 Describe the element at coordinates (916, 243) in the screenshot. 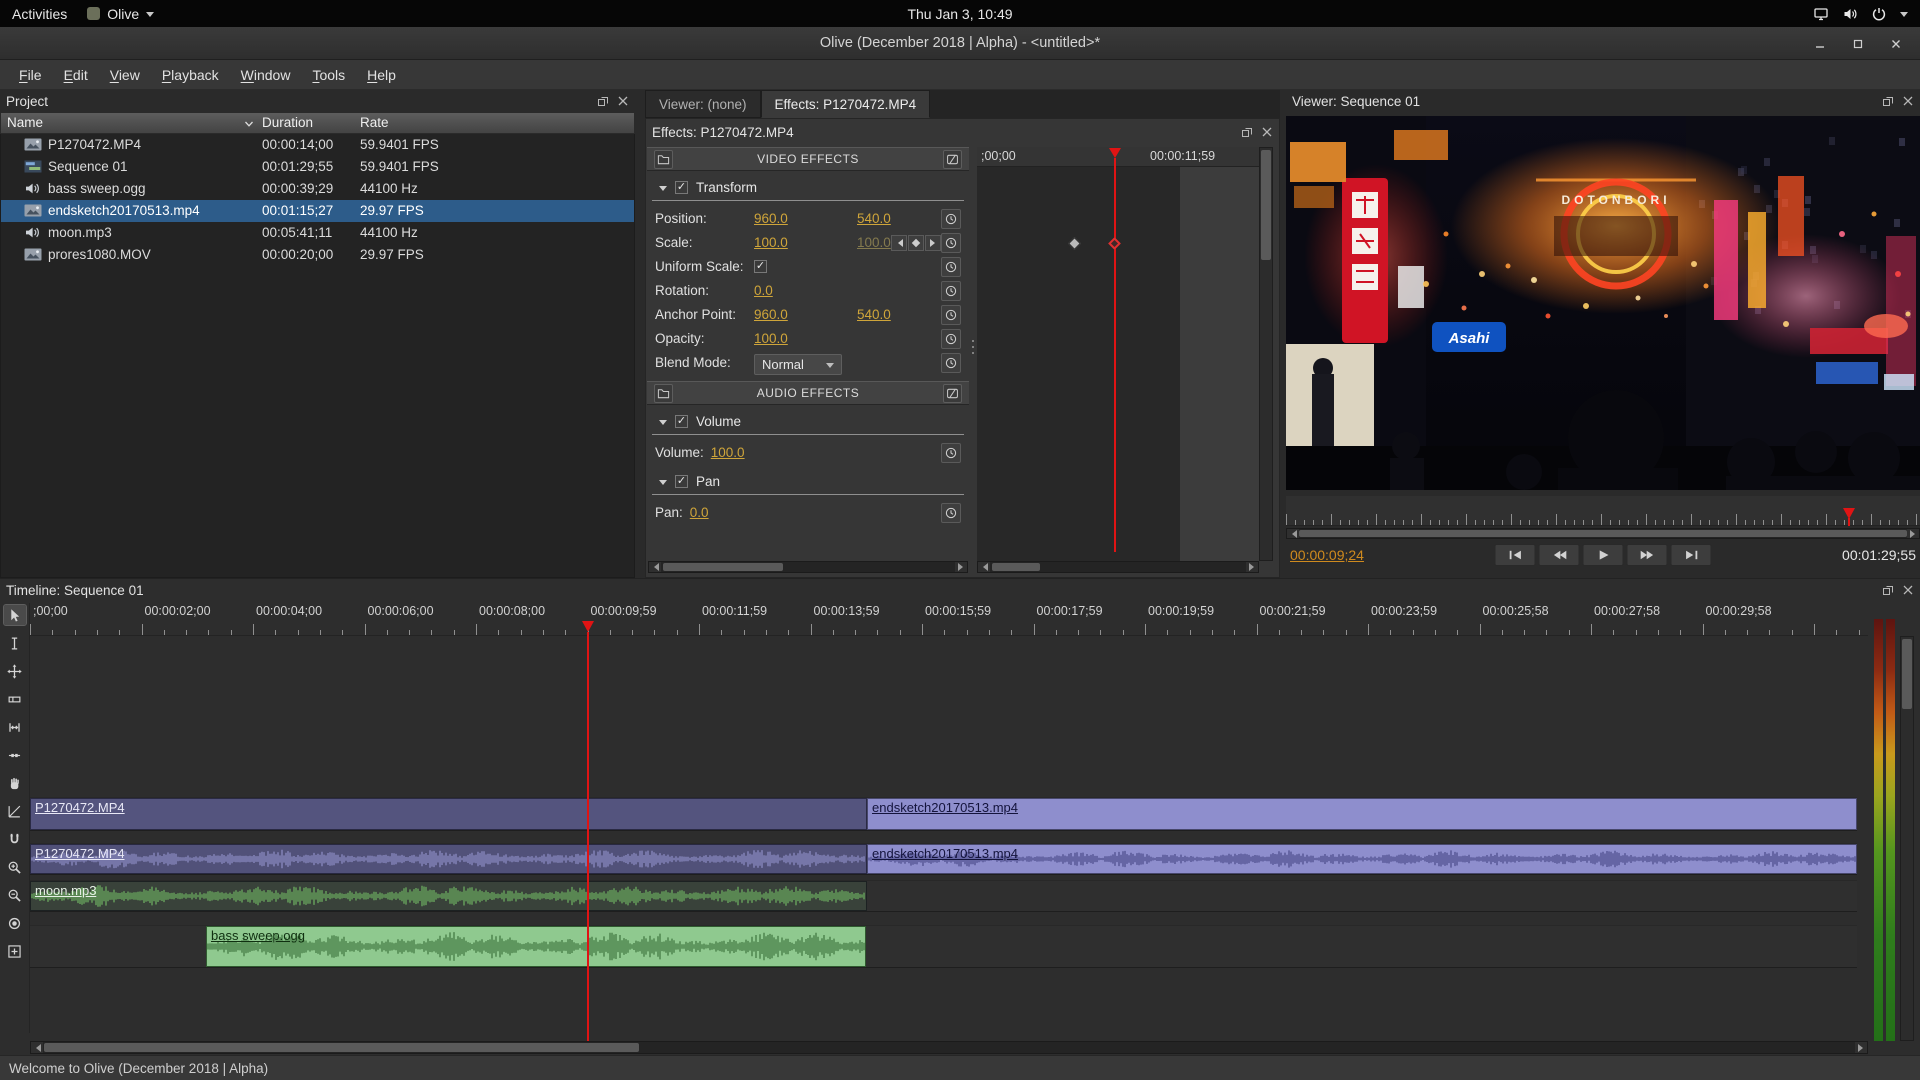

I see `add-keyframe-button` at that location.